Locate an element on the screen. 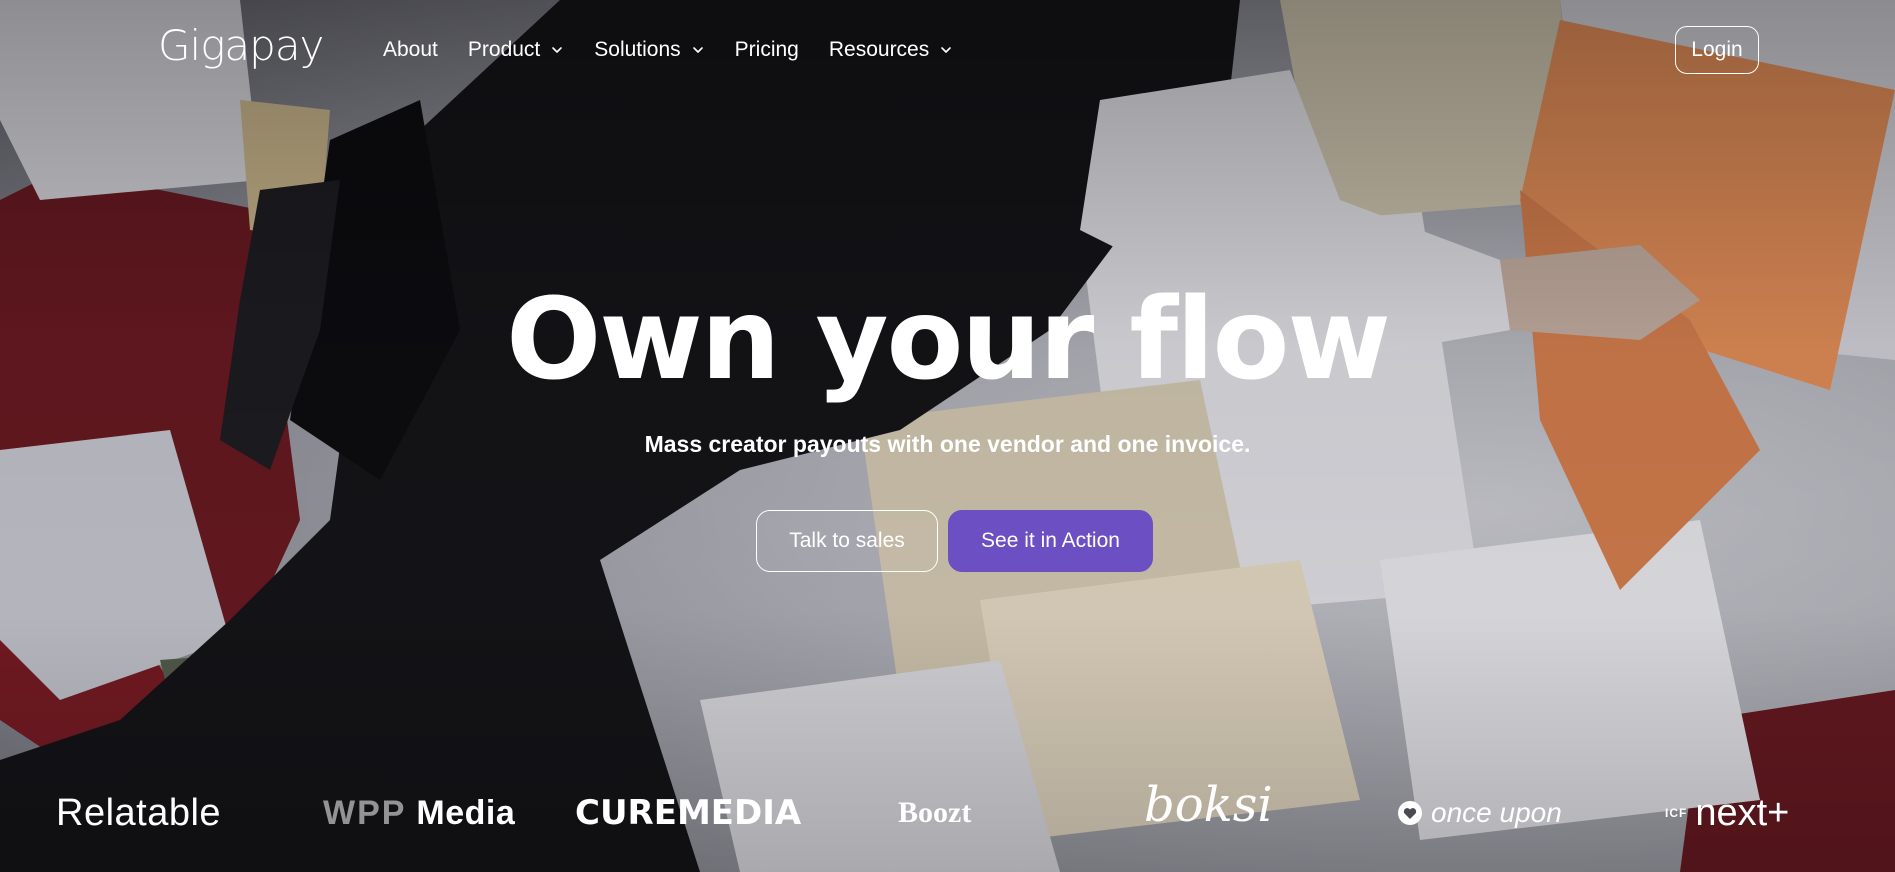 The height and width of the screenshot is (872, 1895). hero-cta-group: Talk to sales See it in Action is located at coordinates (947, 541).